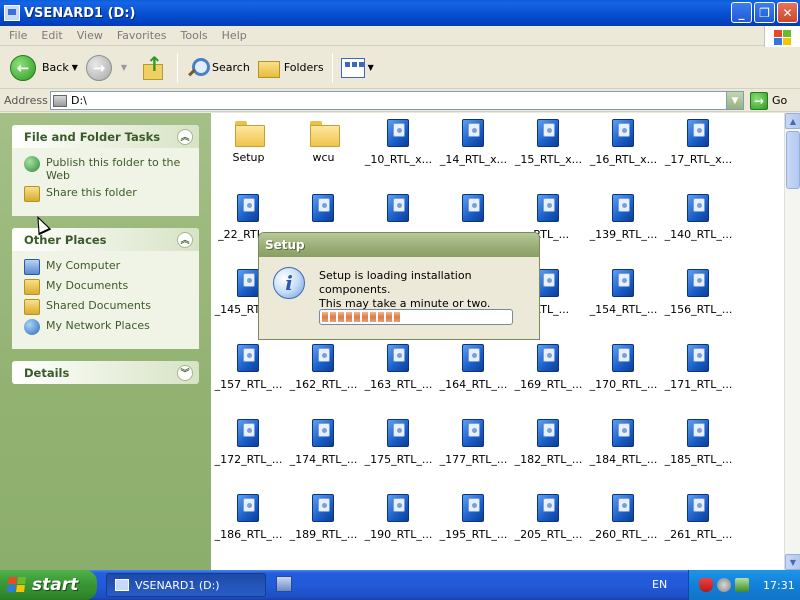  Describe the element at coordinates (186, 585) in the screenshot. I see `taskbar-window-button: VSENARD1 (D:)` at that location.